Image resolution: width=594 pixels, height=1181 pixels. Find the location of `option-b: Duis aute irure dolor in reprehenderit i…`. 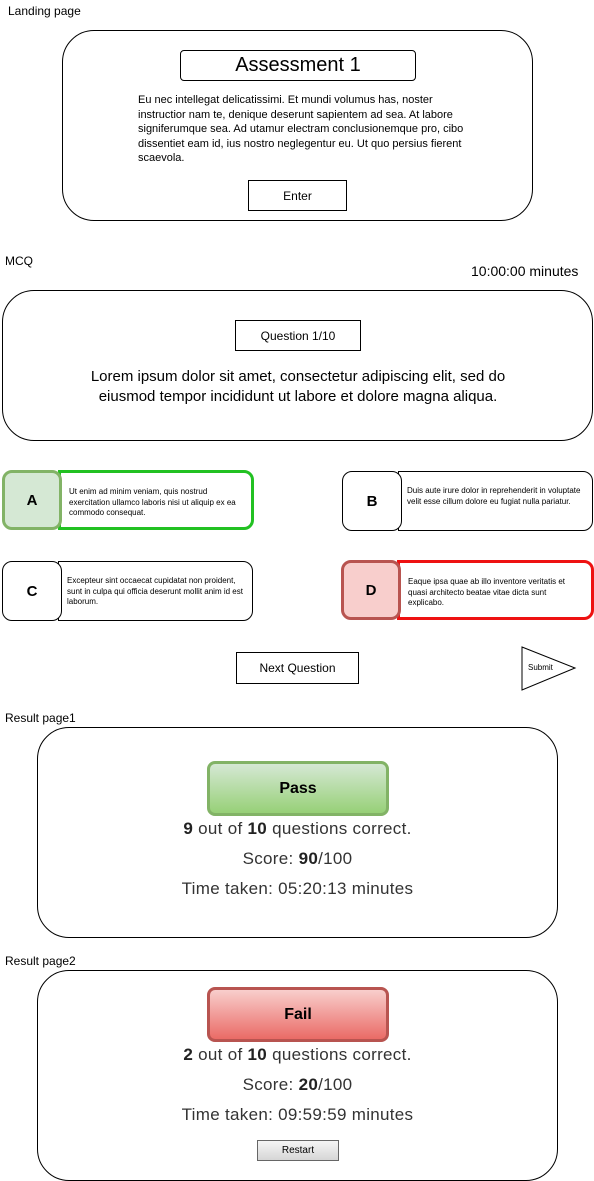

option-b: Duis aute irure dolor in reprehenderit i… is located at coordinates (467, 502).